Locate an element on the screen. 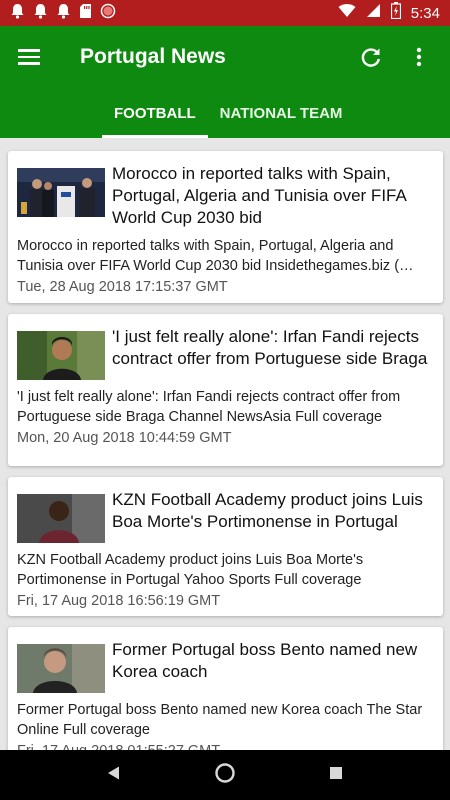  hamburger-menu-icon is located at coordinates (31, 57).